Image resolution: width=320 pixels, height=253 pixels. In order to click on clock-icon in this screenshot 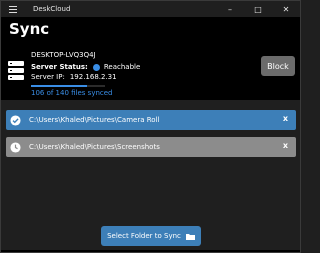, I will do `click(15, 147)`.